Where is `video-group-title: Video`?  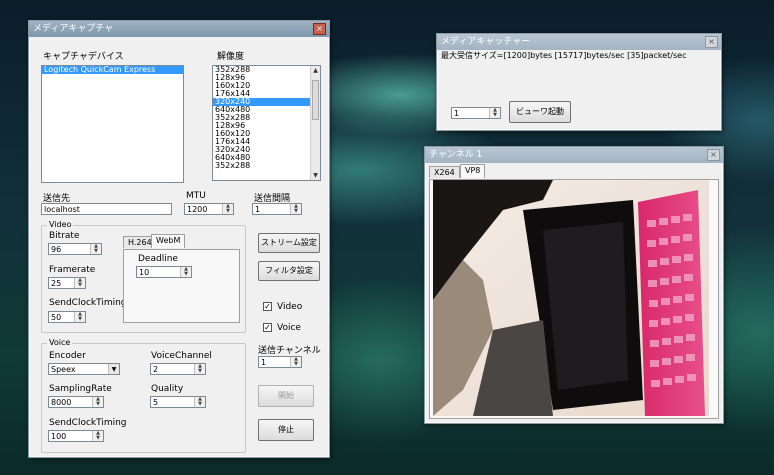
video-group-title: Video is located at coordinates (60, 224).